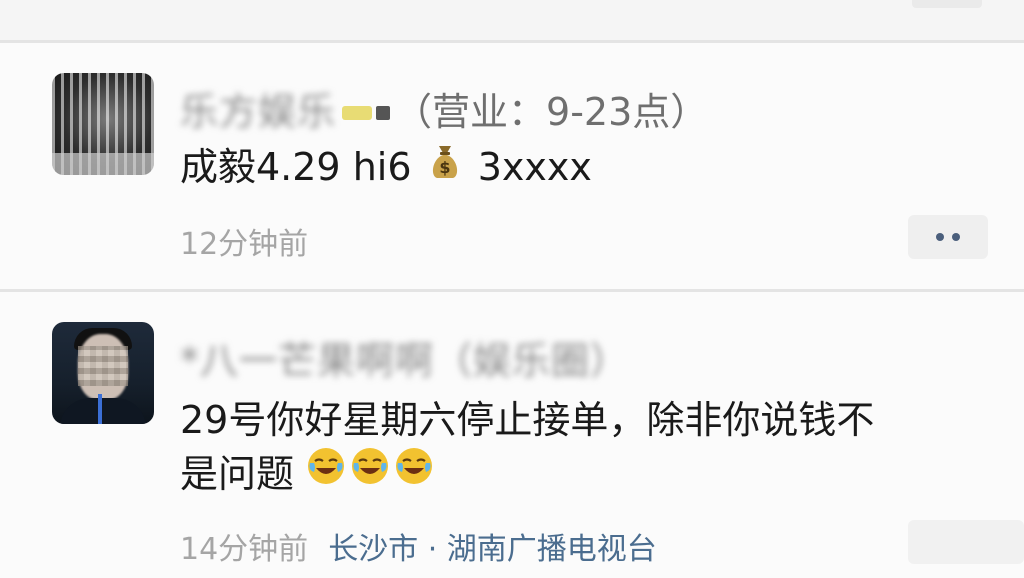 The image size is (1024, 578). I want to click on nickname-blurred: 乐方娱乐, so click(258, 112).